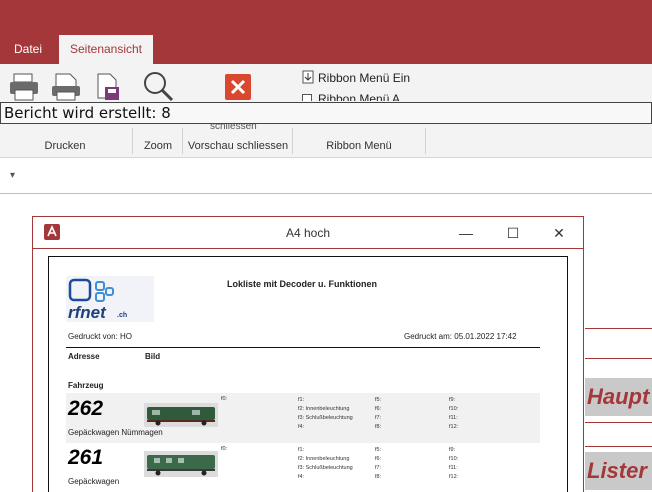 The height and width of the screenshot is (492, 652). I want to click on quick-access-dropdown-icon: ▾, so click(12, 175).